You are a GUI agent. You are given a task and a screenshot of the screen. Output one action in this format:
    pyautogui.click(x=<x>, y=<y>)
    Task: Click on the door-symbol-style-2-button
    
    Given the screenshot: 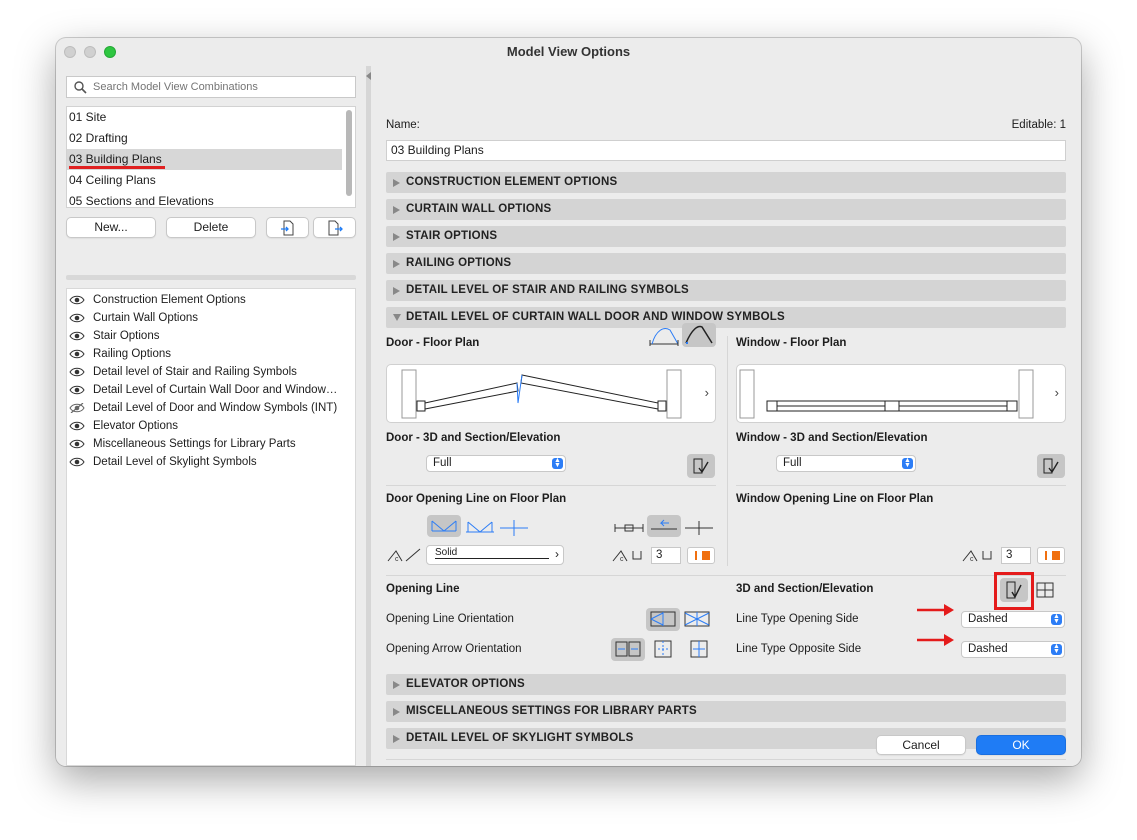 What is the action you would take?
    pyautogui.click(x=699, y=335)
    